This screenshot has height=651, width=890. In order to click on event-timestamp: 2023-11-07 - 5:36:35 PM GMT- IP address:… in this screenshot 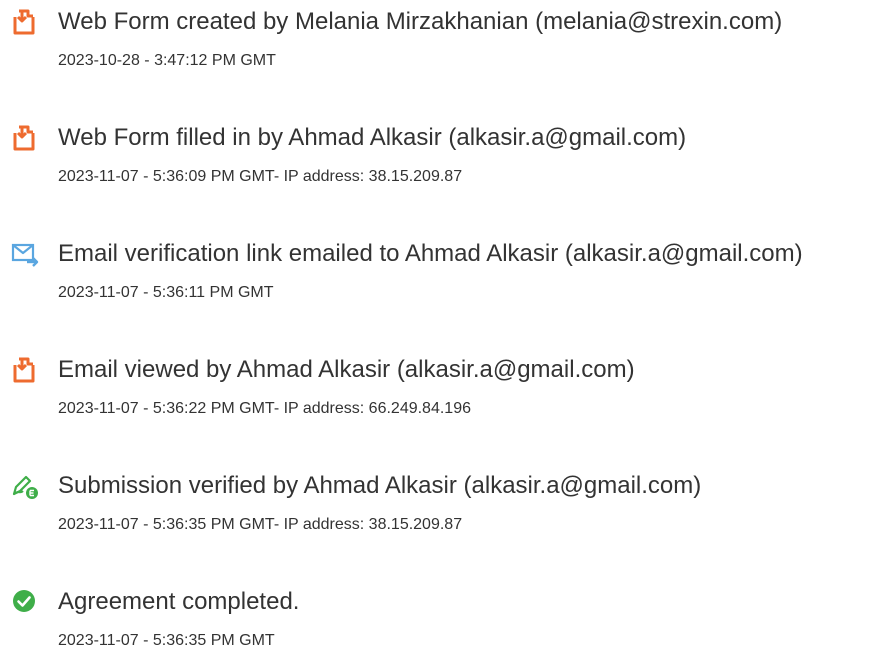, I will do `click(260, 524)`.